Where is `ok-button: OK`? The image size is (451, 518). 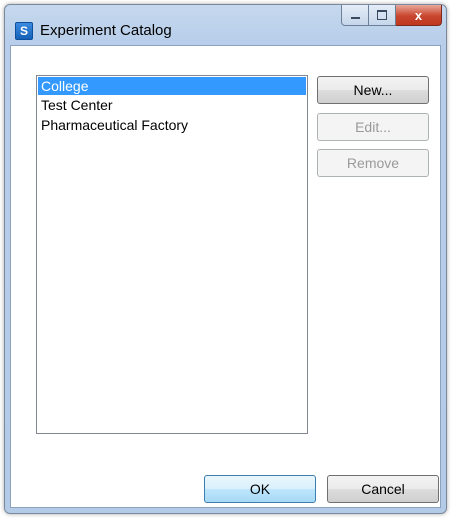
ok-button: OK is located at coordinates (260, 489).